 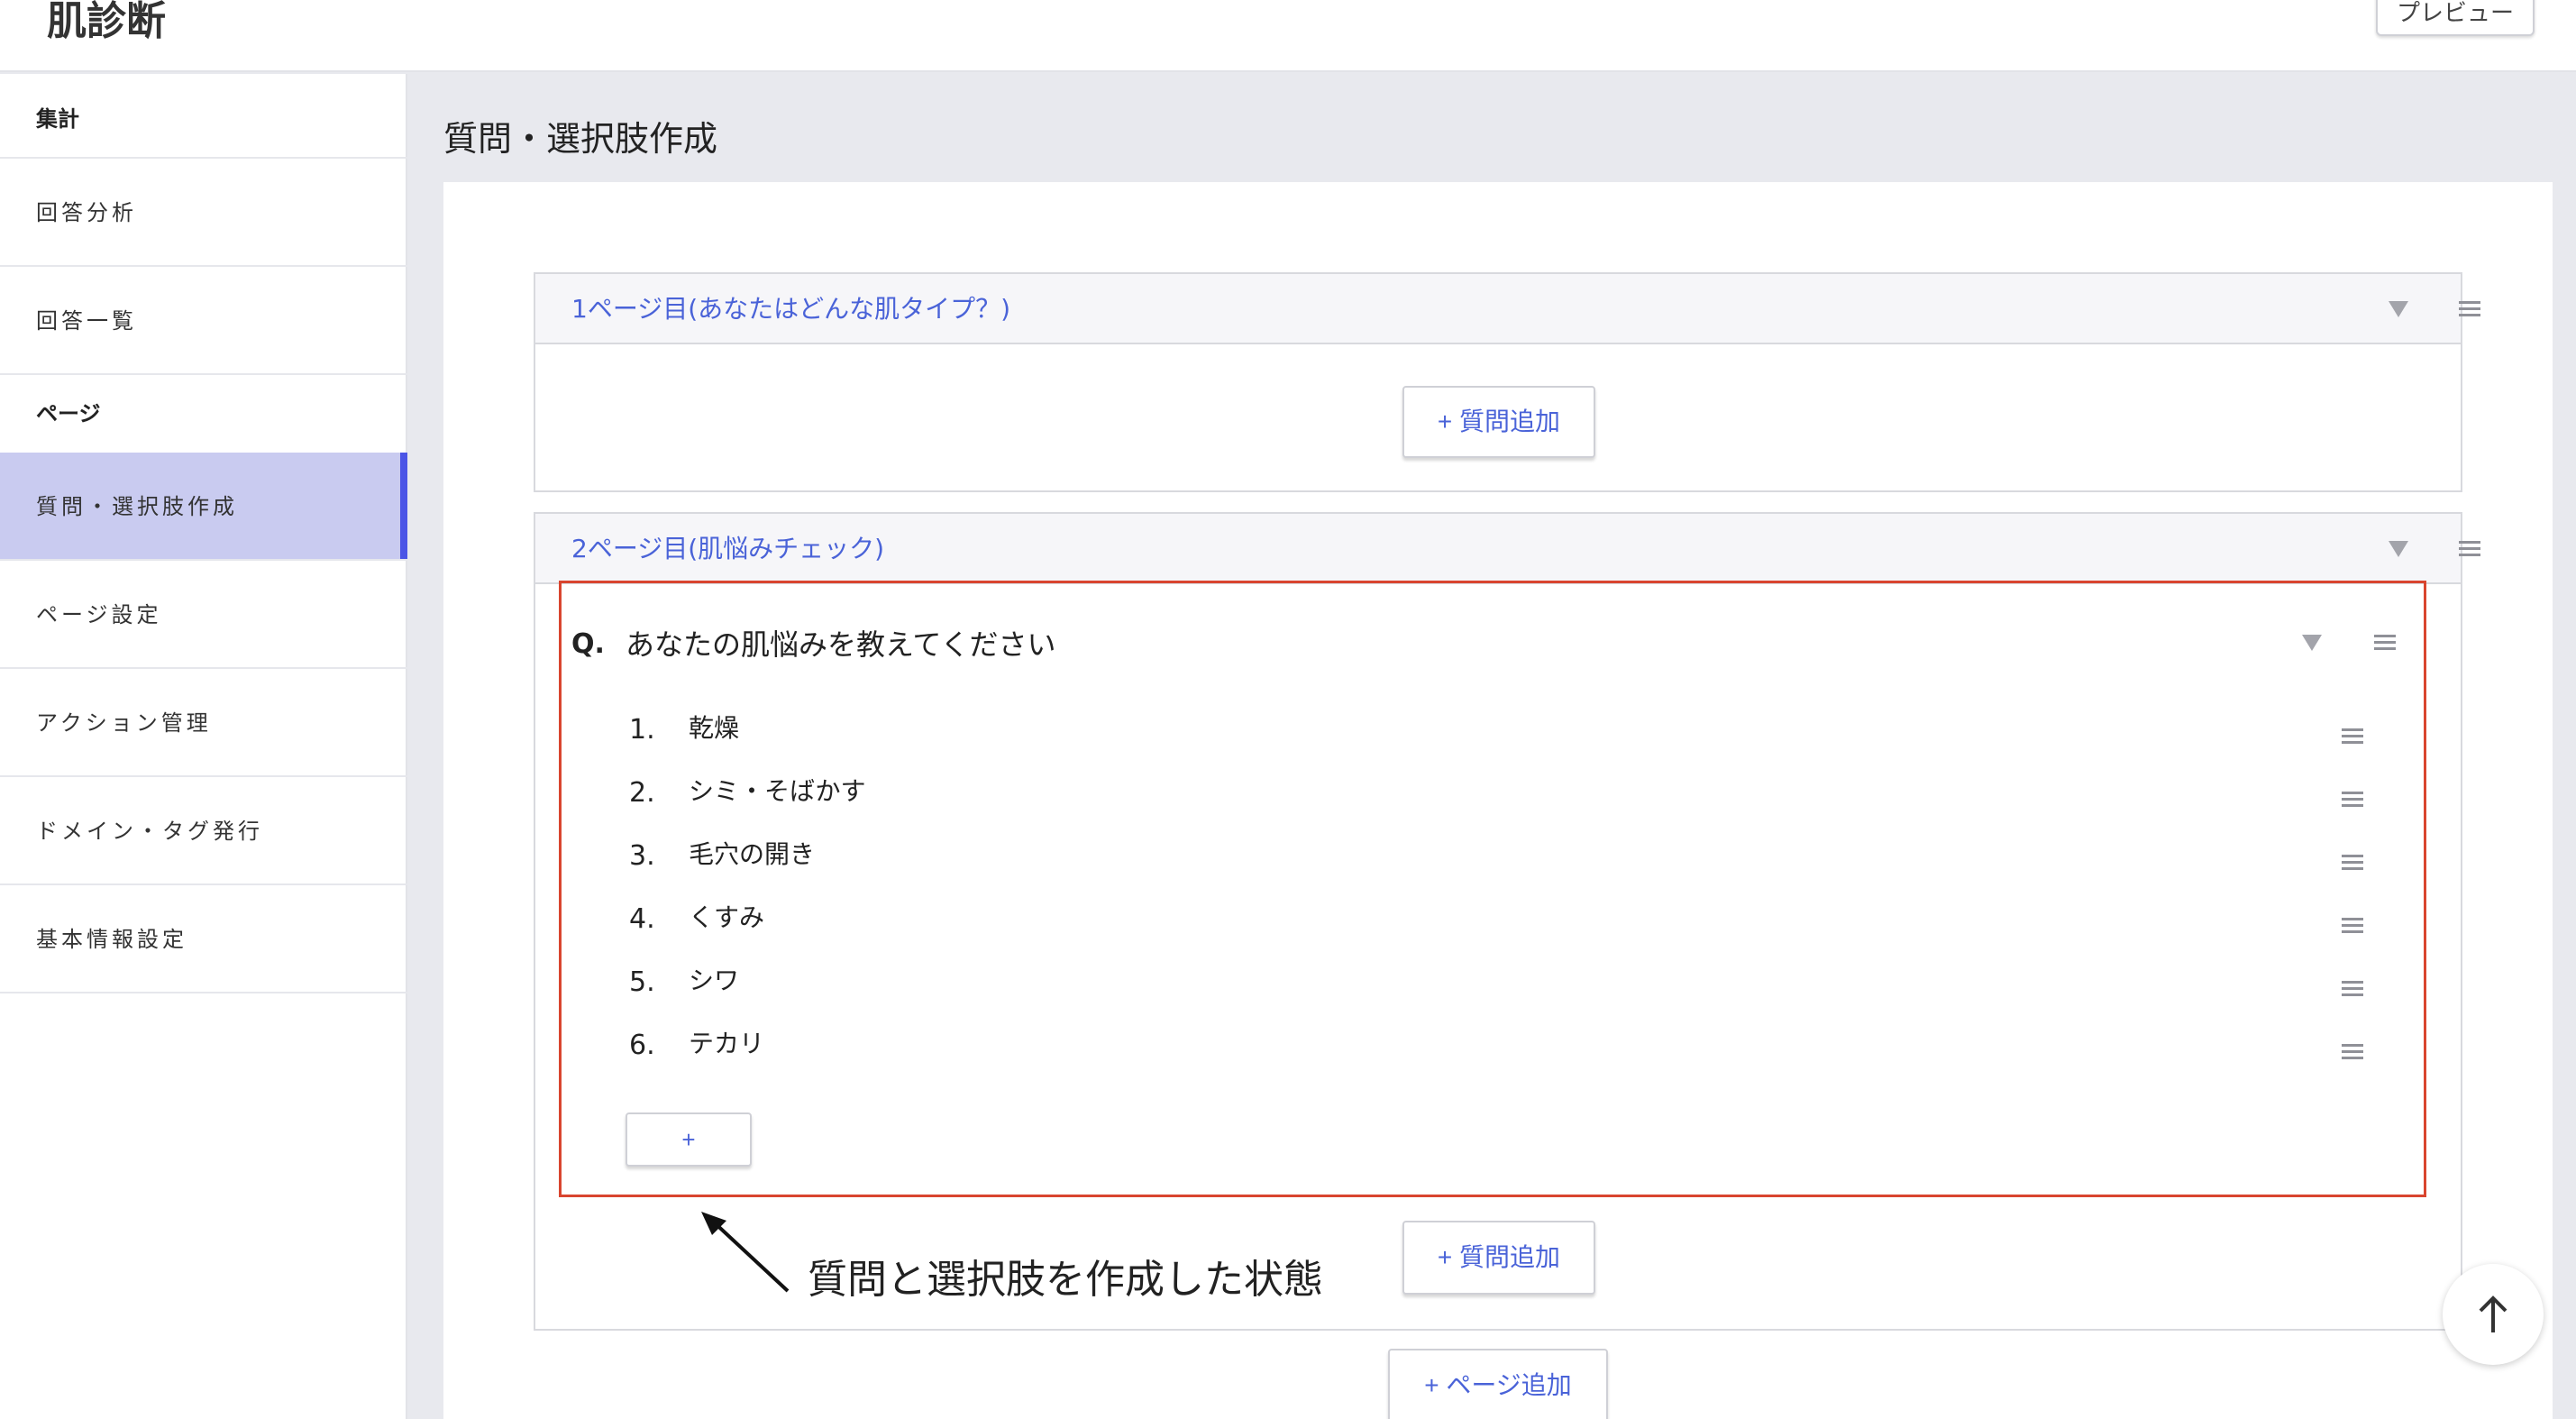 I want to click on sidebar-item-answer-list: 回答一覧, so click(x=203, y=321).